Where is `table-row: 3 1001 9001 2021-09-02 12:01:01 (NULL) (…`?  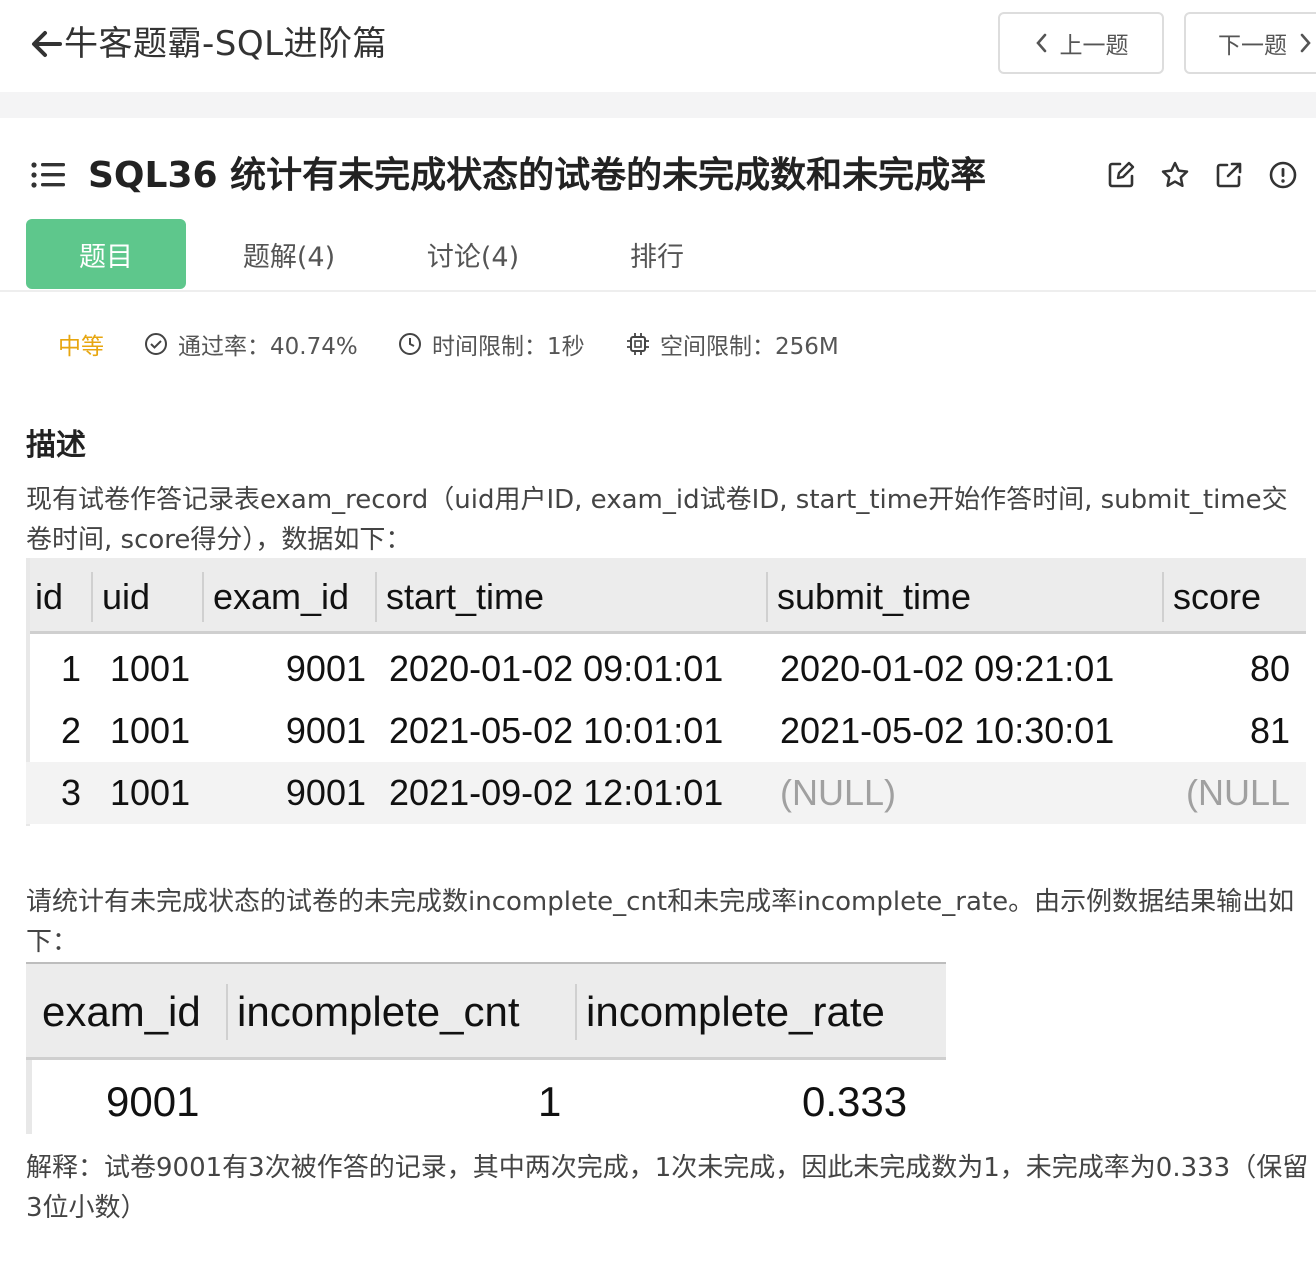 table-row: 3 1001 9001 2021-09-02 12:01:01 (NULL) (… is located at coordinates (666, 793).